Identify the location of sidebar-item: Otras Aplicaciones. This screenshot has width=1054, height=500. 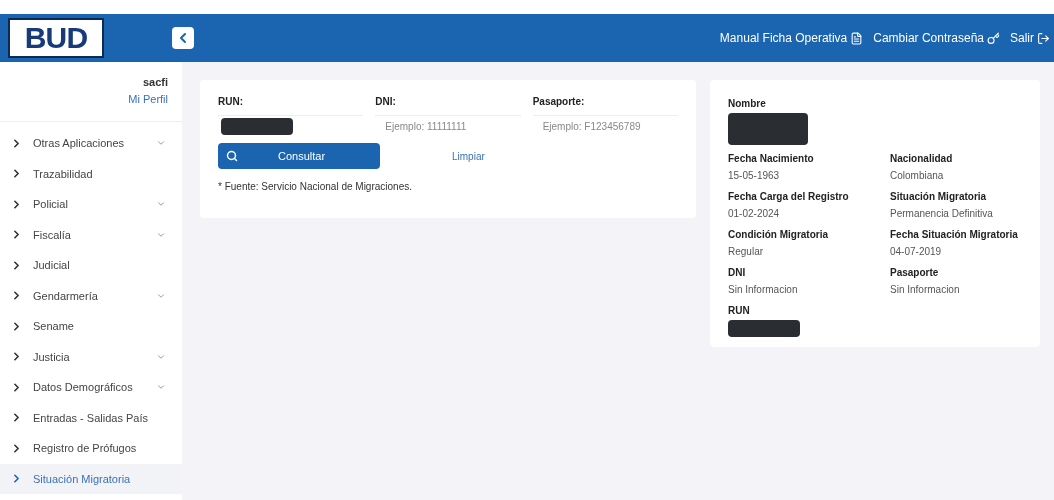
(91, 143).